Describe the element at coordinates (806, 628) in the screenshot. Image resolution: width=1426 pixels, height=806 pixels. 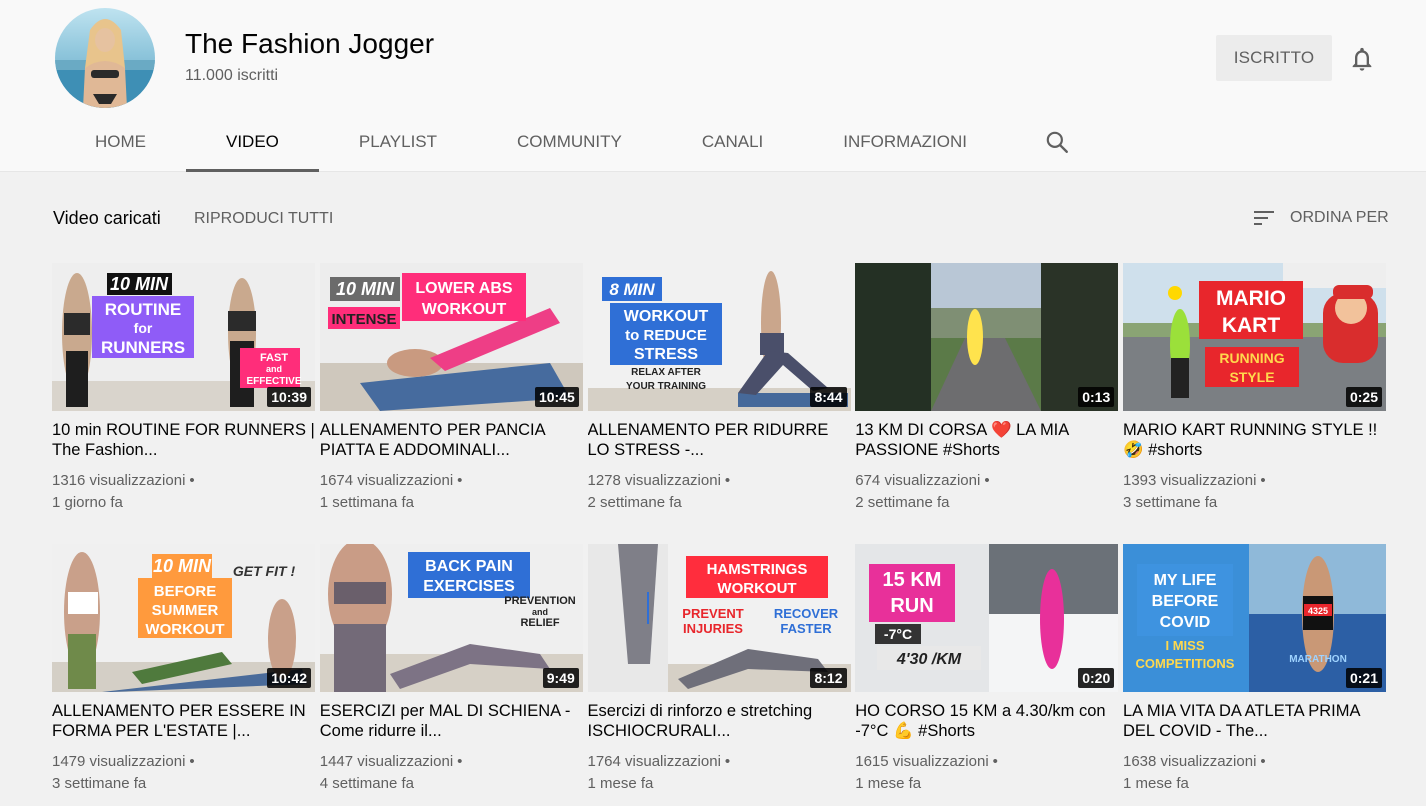
I see `thumbnail-caption: FASTER` at that location.